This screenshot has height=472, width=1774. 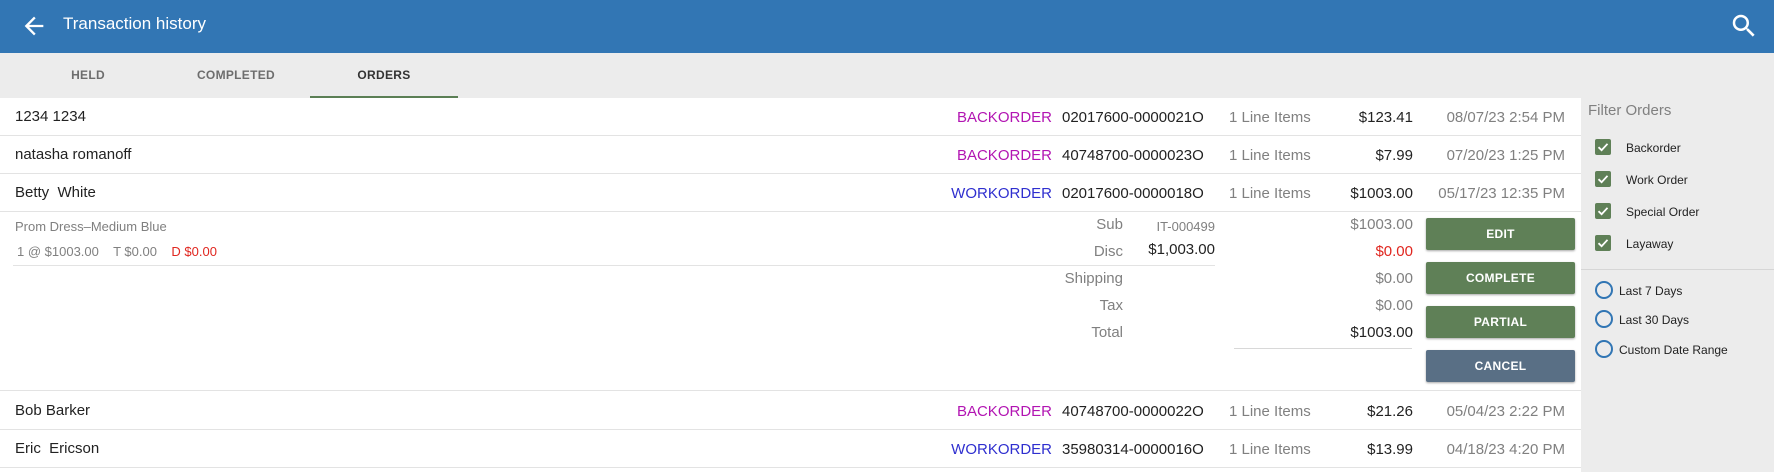 I want to click on filter-custom-date-range: Custom Date Range, so click(x=1677, y=349).